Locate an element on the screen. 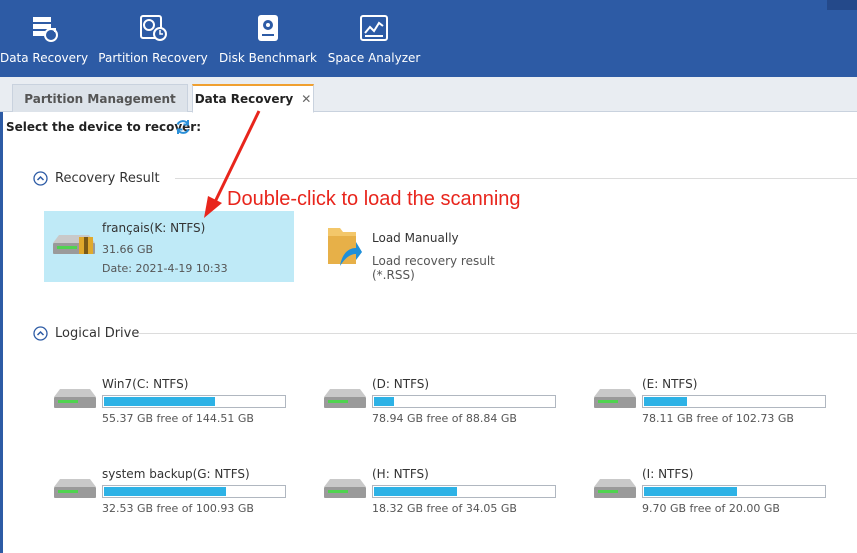 The height and width of the screenshot is (553, 857). result-date: Date: 2021-4-19 10:33 is located at coordinates (165, 268).